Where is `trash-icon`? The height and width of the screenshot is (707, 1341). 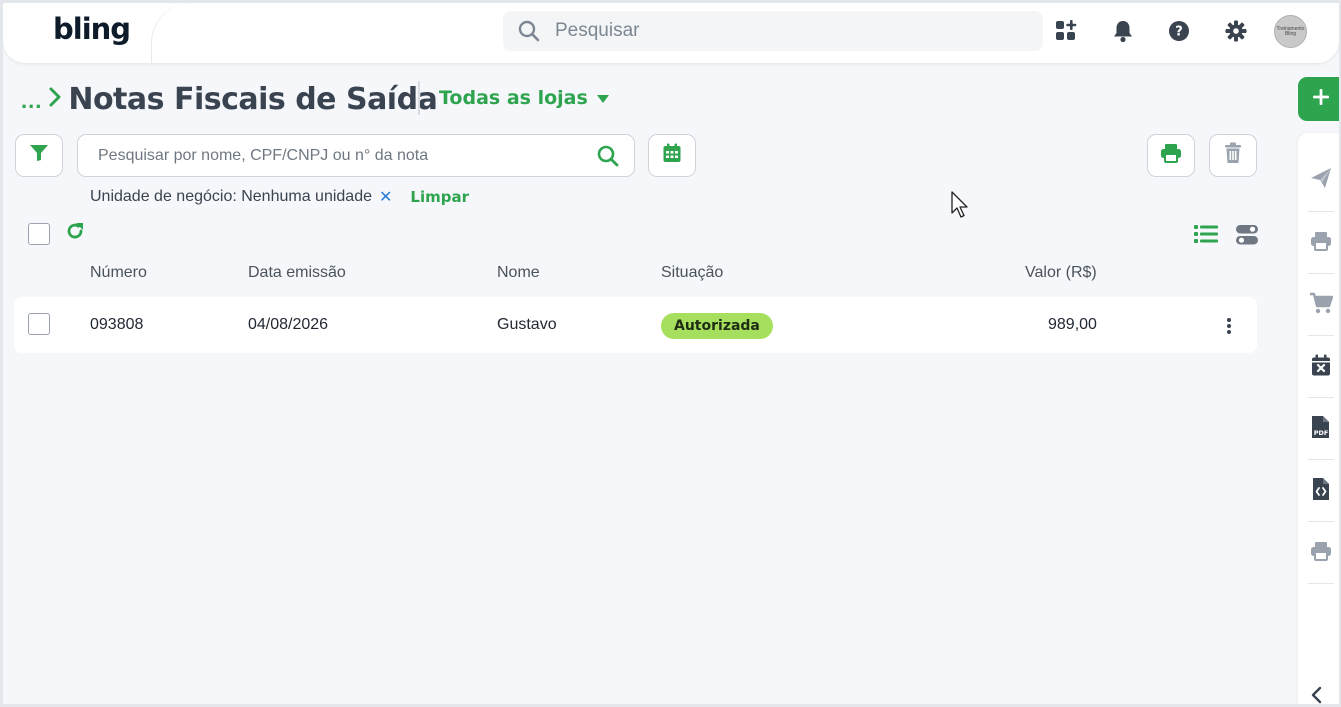
trash-icon is located at coordinates (1233, 155).